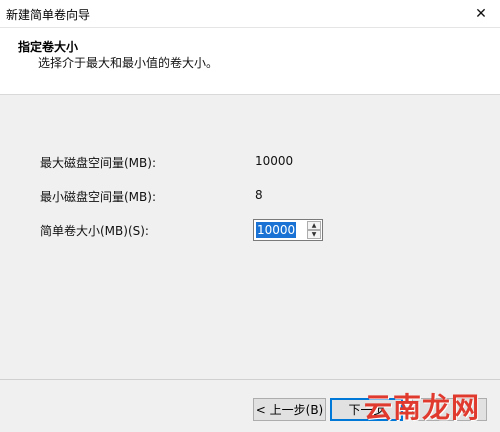  I want to click on min-size-value: 8, so click(259, 195).